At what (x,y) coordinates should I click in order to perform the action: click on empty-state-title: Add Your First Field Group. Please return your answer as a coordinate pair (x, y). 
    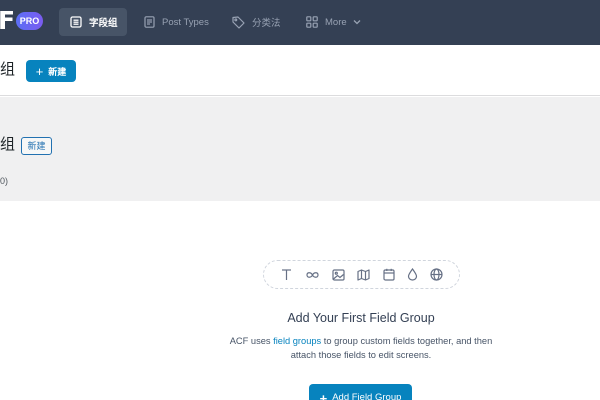
    Looking at the image, I should click on (361, 318).